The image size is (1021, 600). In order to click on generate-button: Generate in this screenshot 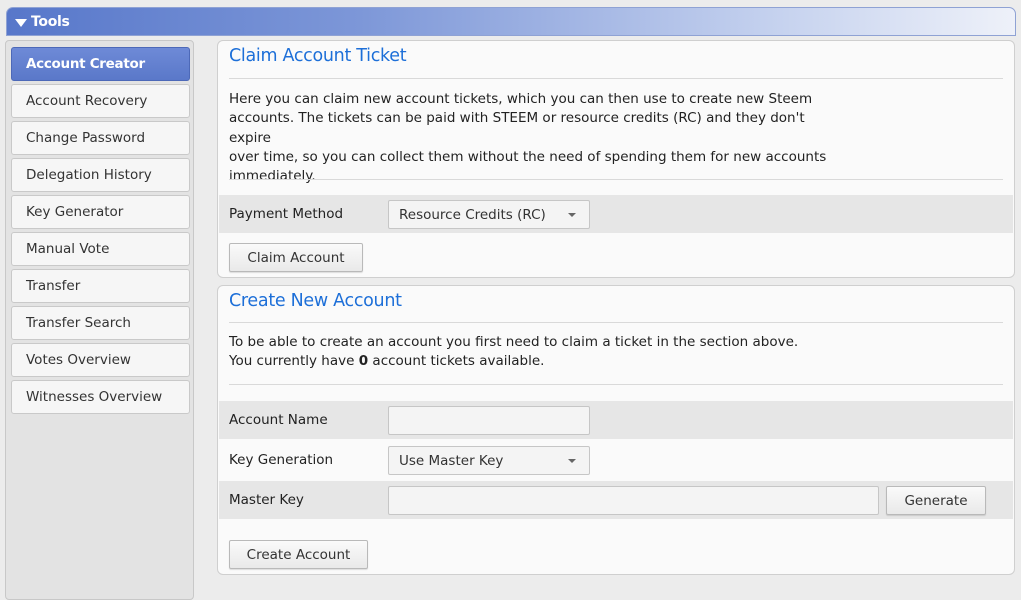, I will do `click(936, 500)`.